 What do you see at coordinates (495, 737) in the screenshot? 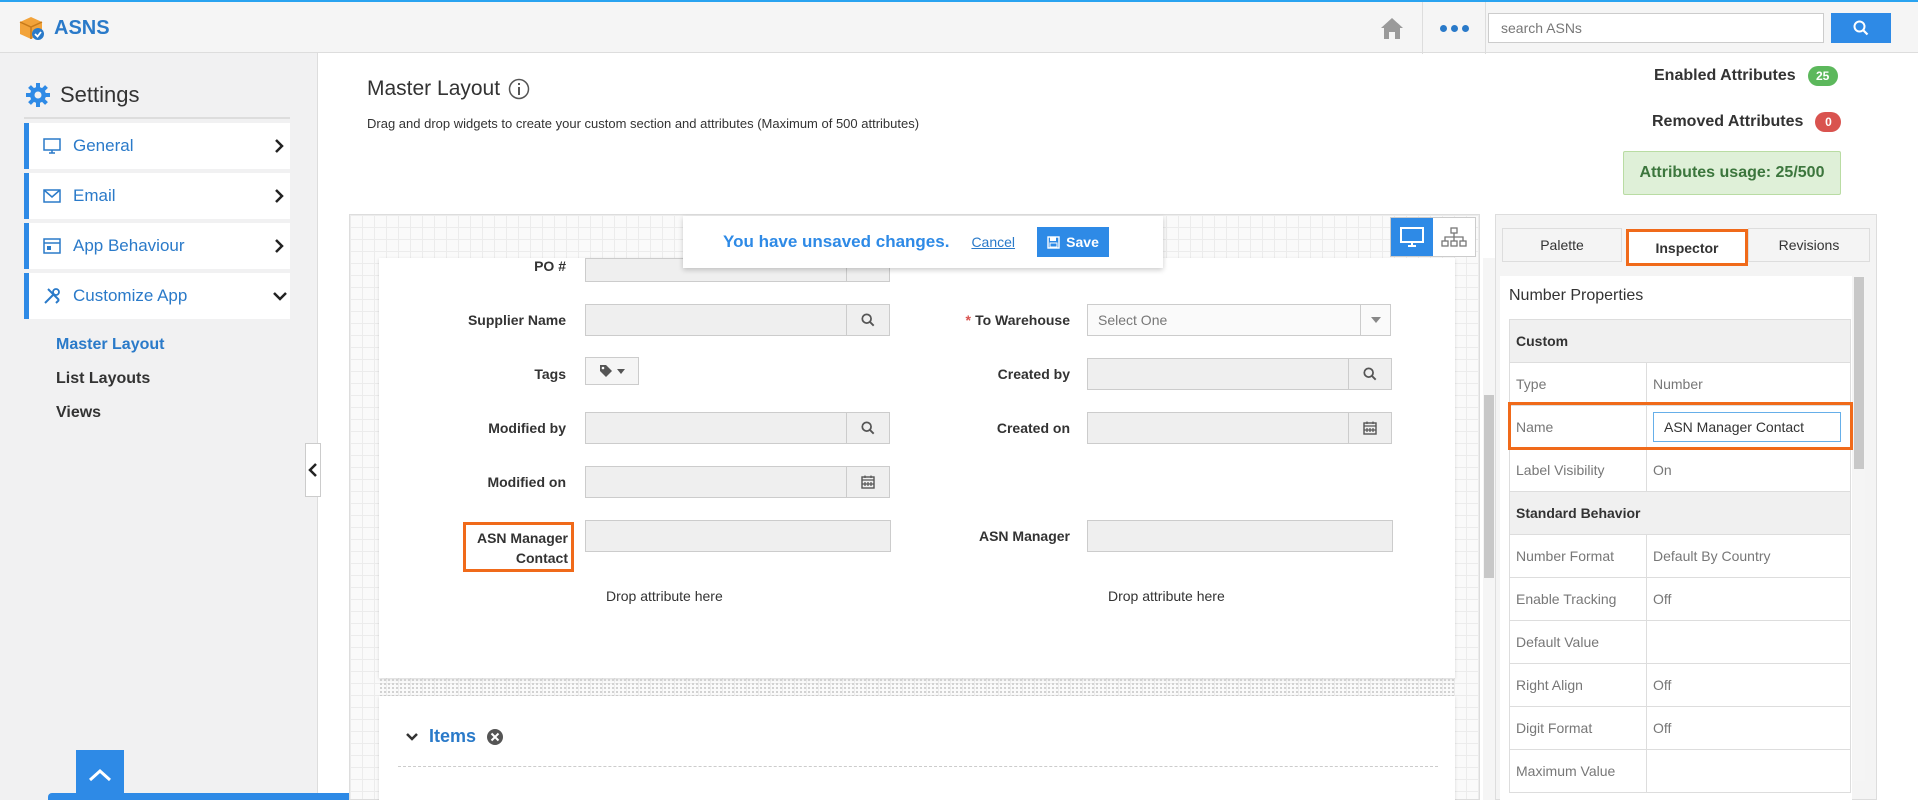
I see `remove-icon` at bounding box center [495, 737].